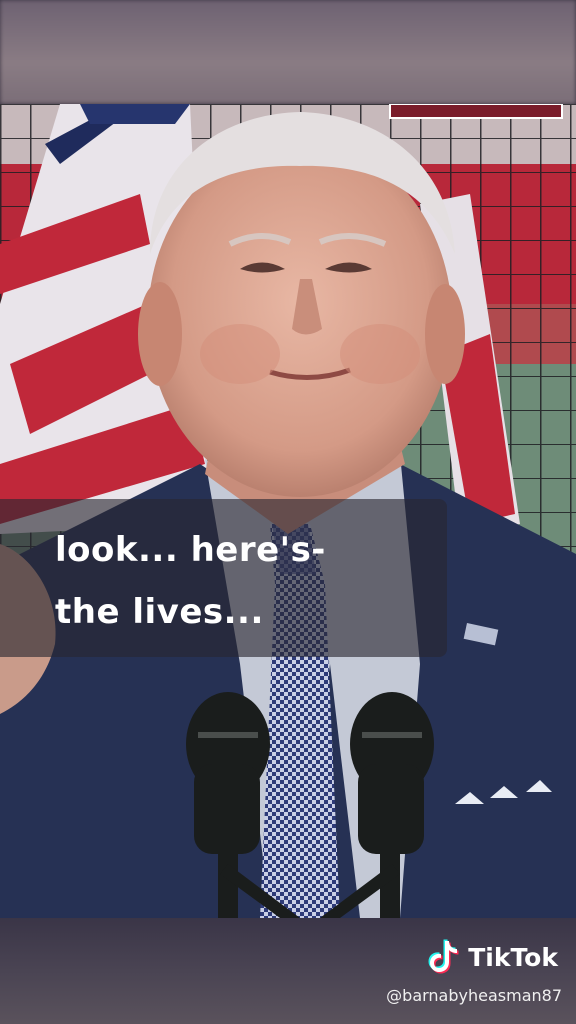 The height and width of the screenshot is (1024, 576). I want to click on tiktok-logo-icon, so click(445, 957).